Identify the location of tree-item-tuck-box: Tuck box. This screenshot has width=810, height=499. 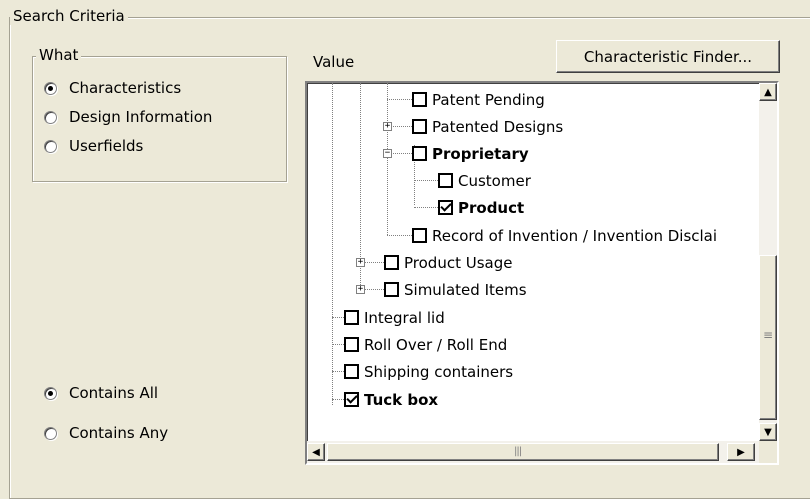
(391, 399).